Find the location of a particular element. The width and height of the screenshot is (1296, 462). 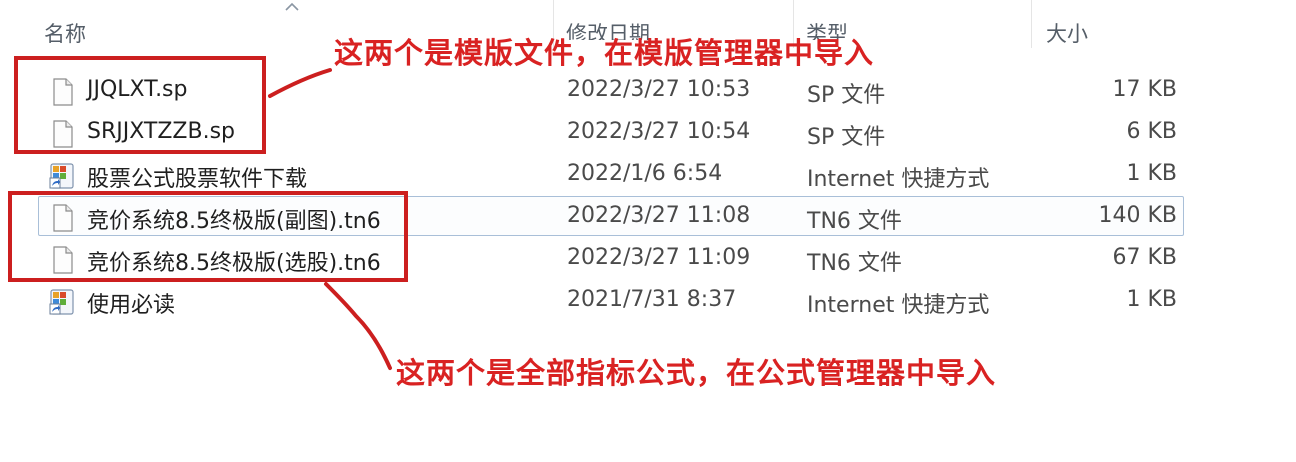

annotation-bottom: 这两个是全部指标公式，在公式管理器中导入 is located at coordinates (696, 373).